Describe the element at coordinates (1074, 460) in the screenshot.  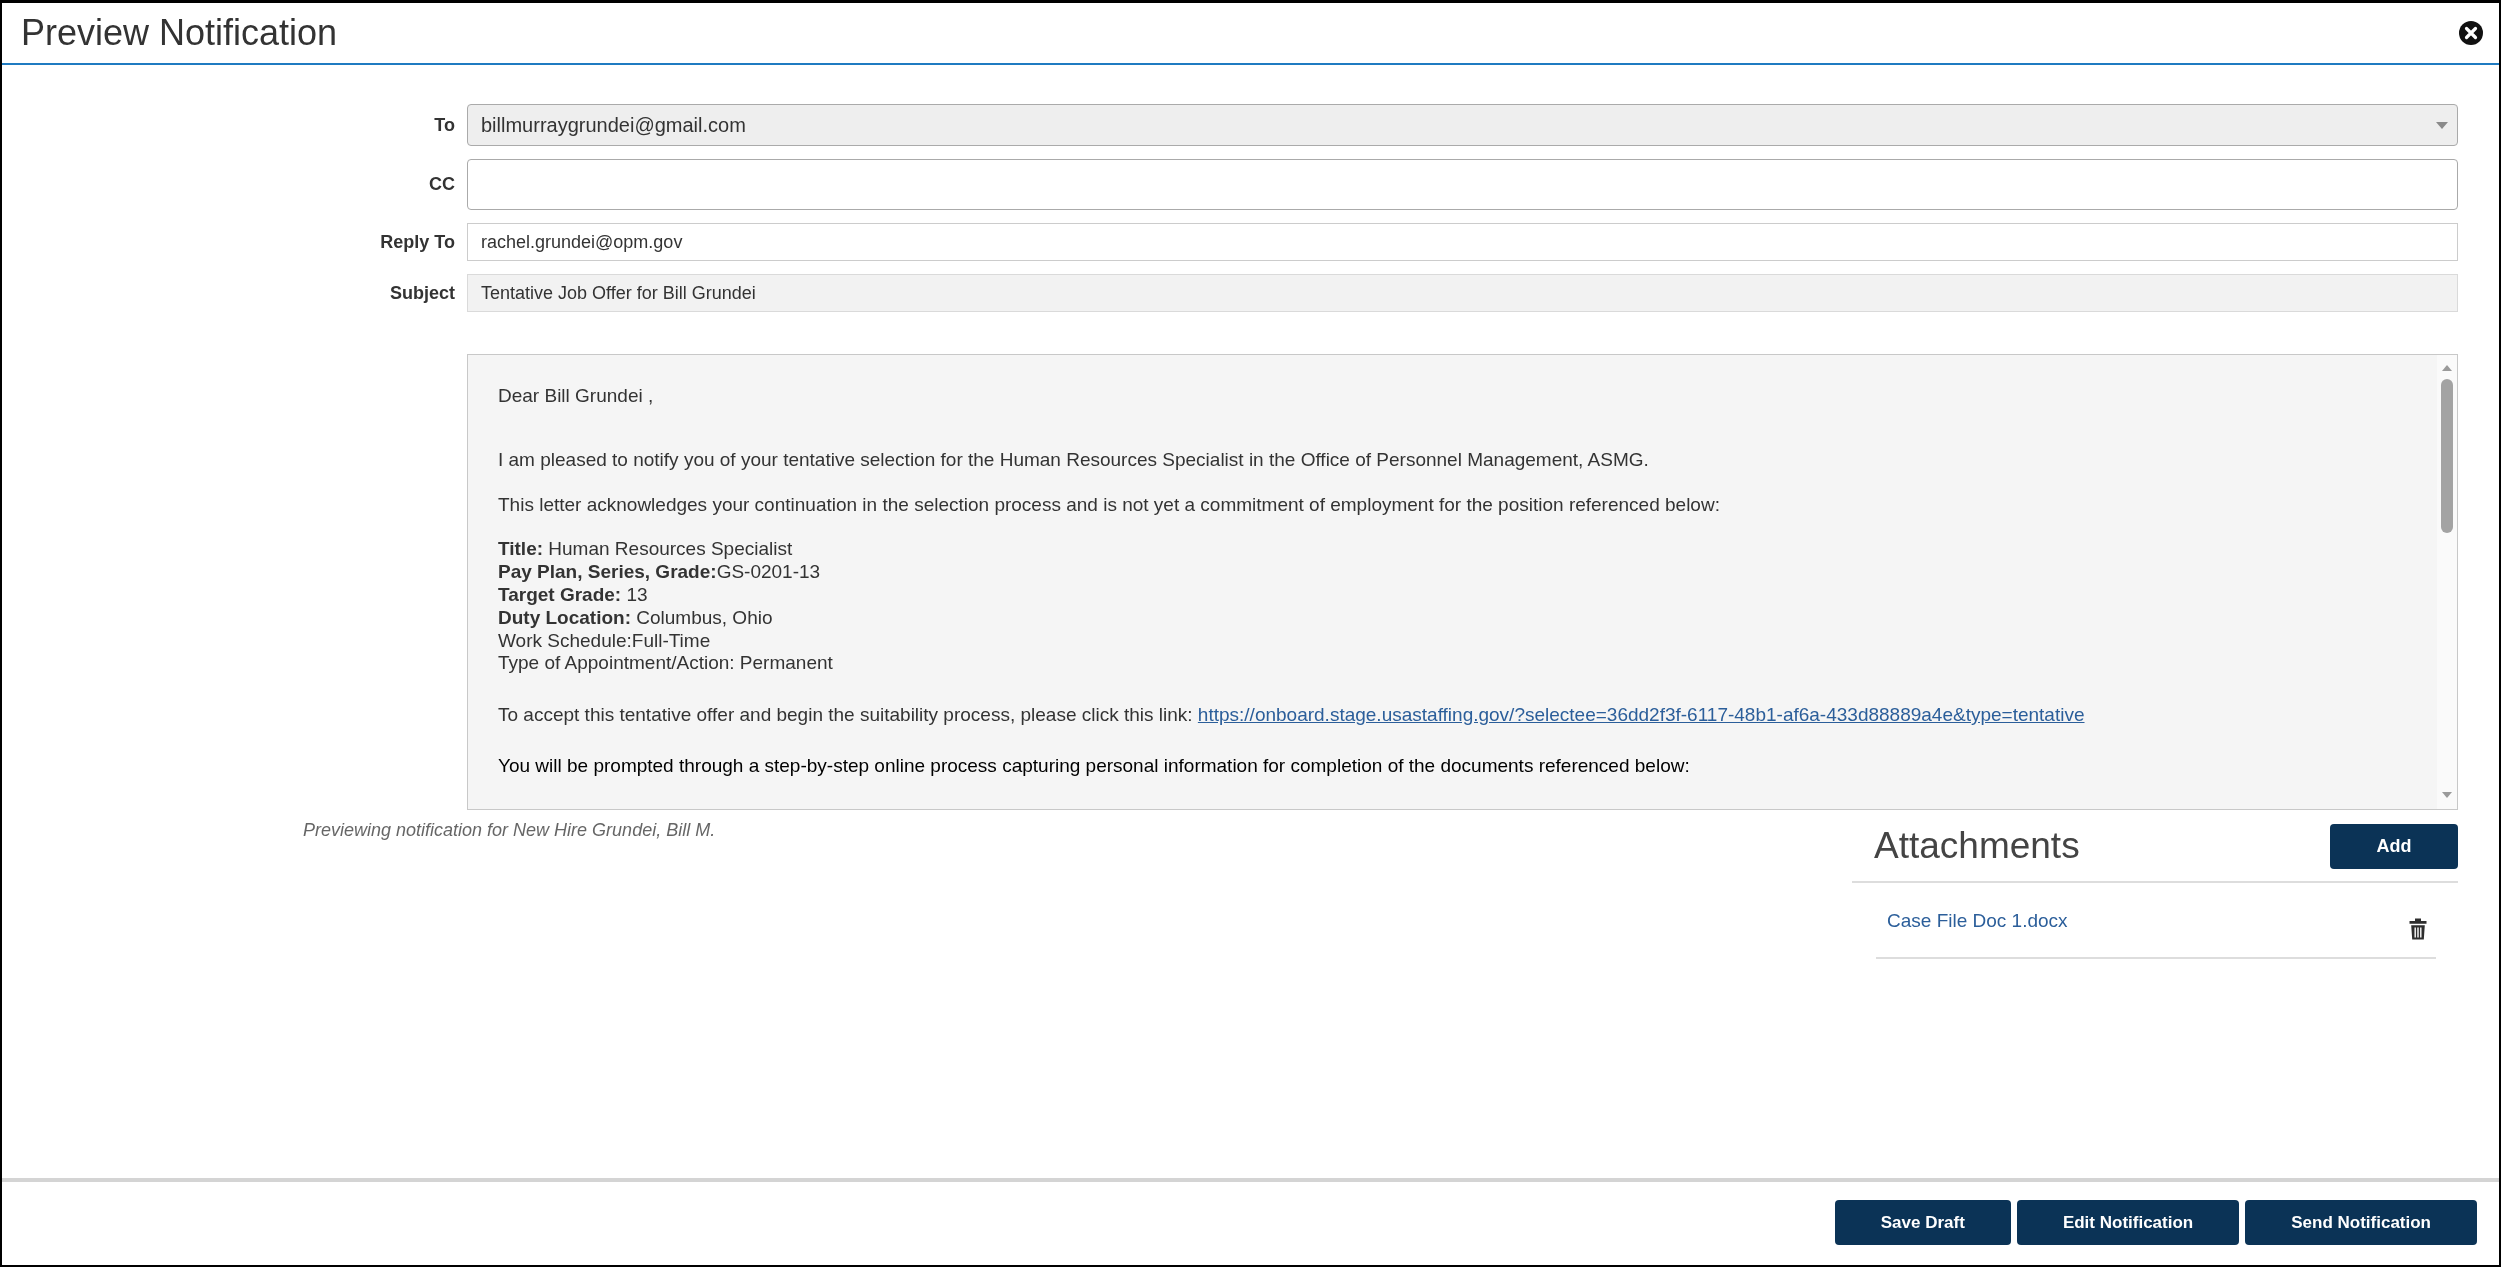
I see `message-paragraph: I am pleased to notify you of your tentative selection for the Human Resources Specialist in the Office of Personnel Management, ASMG.` at that location.